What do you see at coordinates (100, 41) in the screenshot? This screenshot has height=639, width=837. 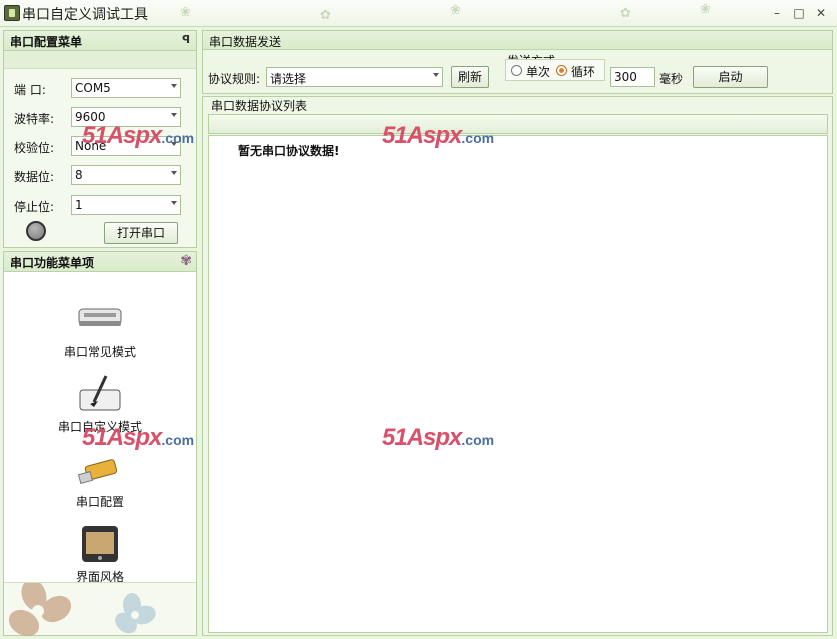 I see `config-panel-header: 串口配置菜单 ꟼ` at bounding box center [100, 41].